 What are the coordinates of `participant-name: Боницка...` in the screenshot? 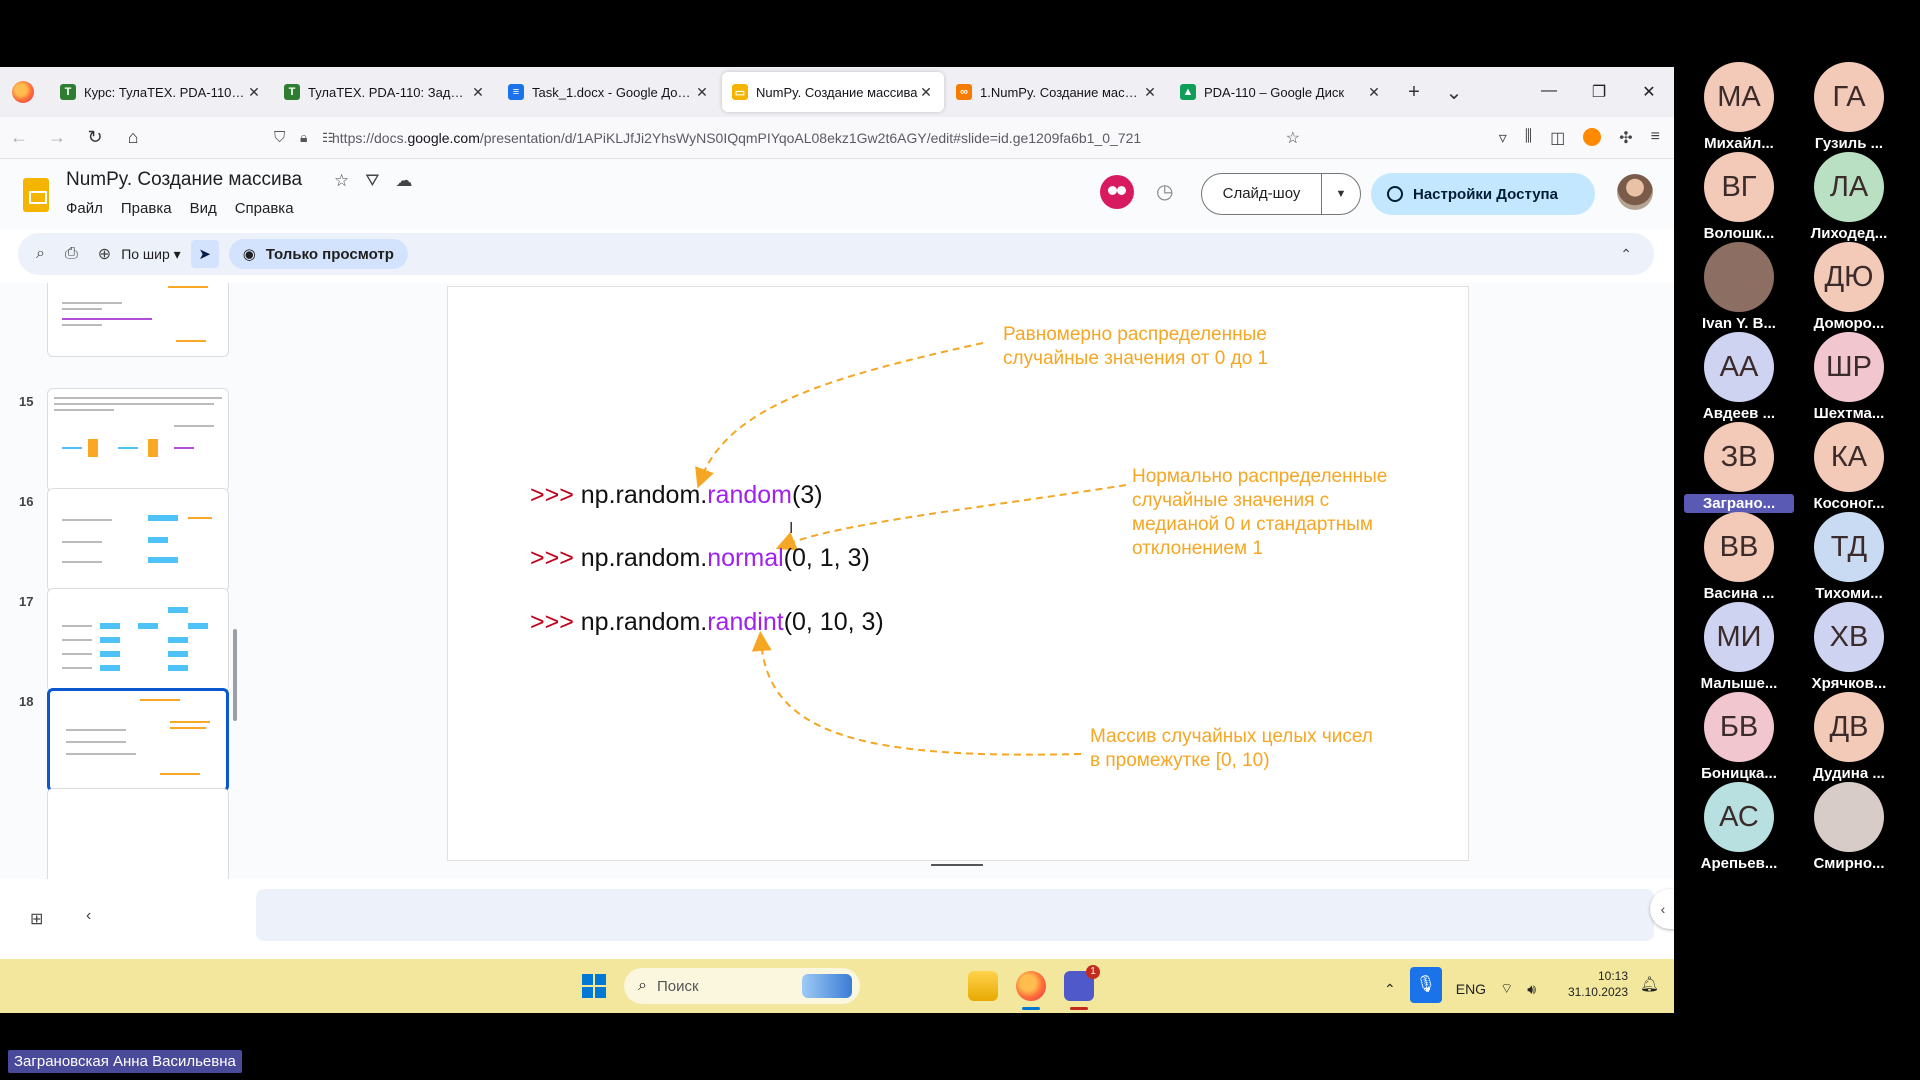 It's located at (1739, 773).